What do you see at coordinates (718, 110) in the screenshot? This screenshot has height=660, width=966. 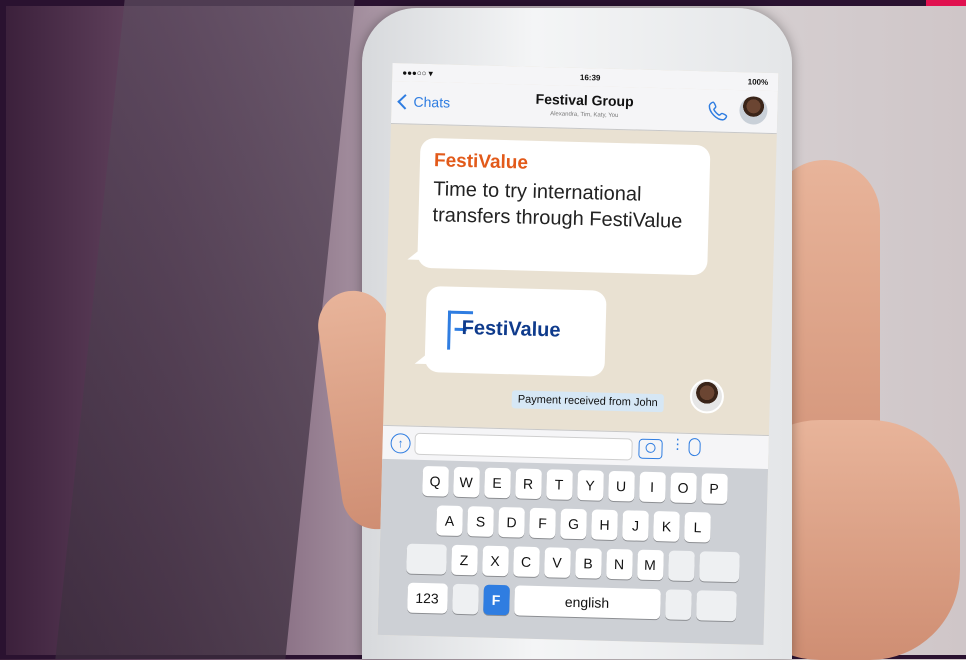 I see `phone-call-icon` at bounding box center [718, 110].